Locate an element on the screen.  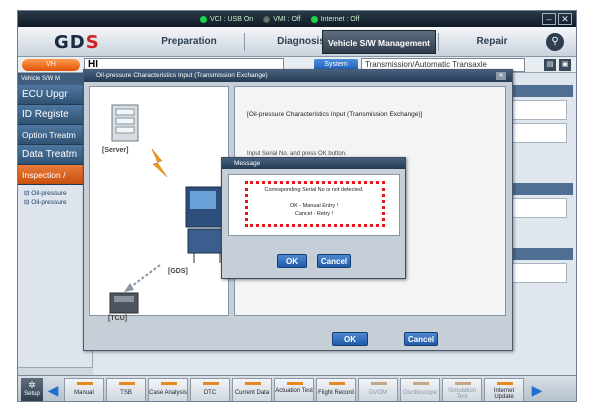
server-icon is located at coordinates (125, 123).